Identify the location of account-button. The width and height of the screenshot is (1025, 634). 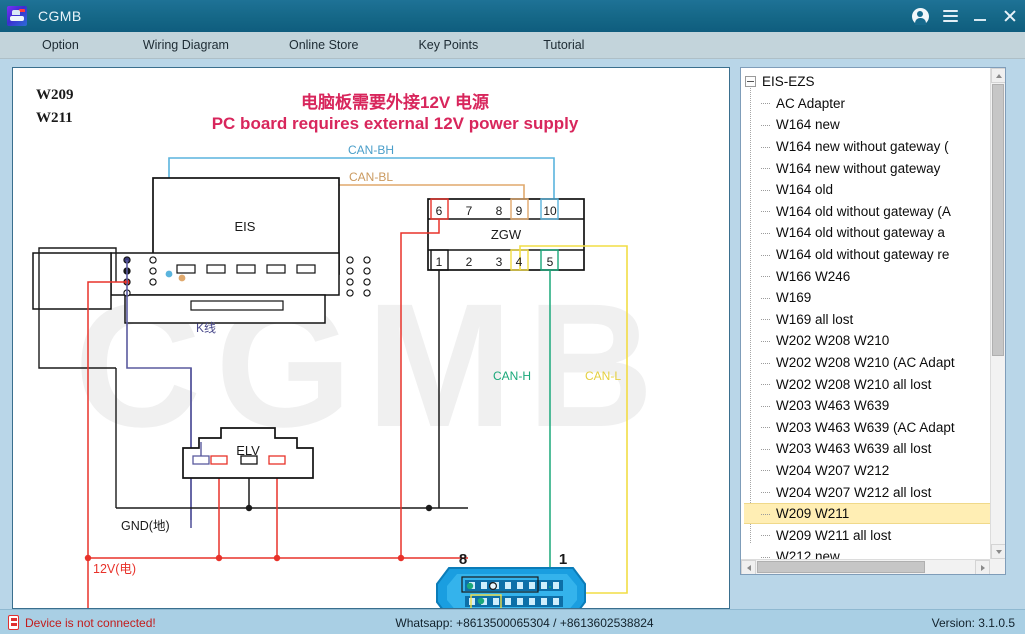
(920, 16).